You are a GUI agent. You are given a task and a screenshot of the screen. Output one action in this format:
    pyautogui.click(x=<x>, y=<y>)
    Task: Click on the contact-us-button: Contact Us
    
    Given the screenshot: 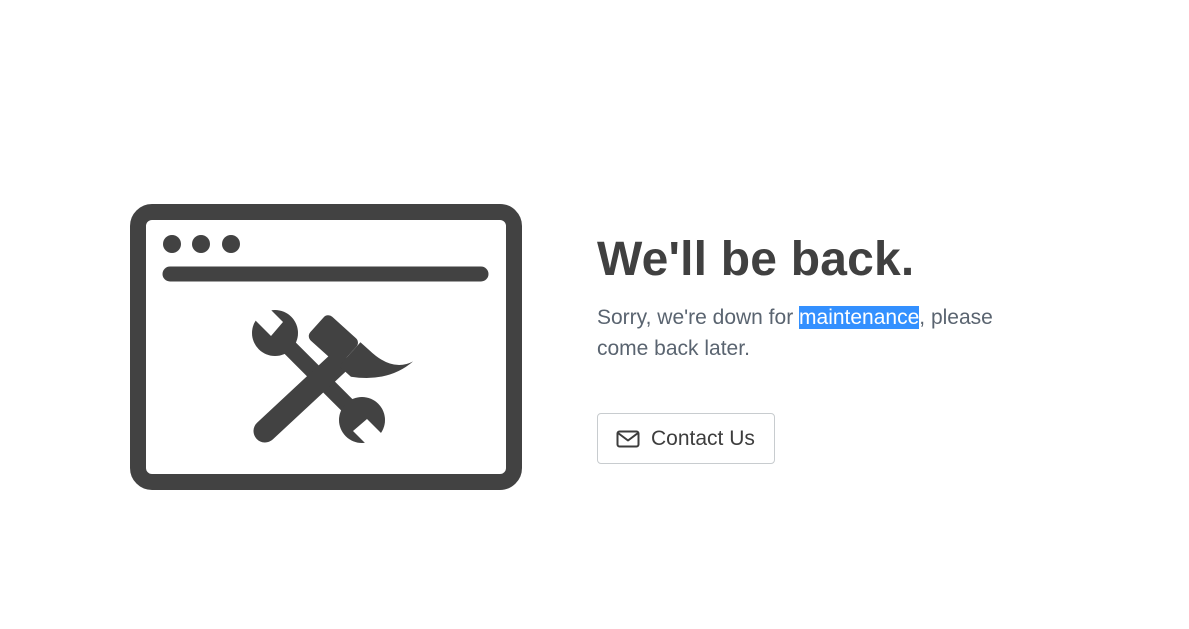 What is the action you would take?
    pyautogui.click(x=686, y=438)
    